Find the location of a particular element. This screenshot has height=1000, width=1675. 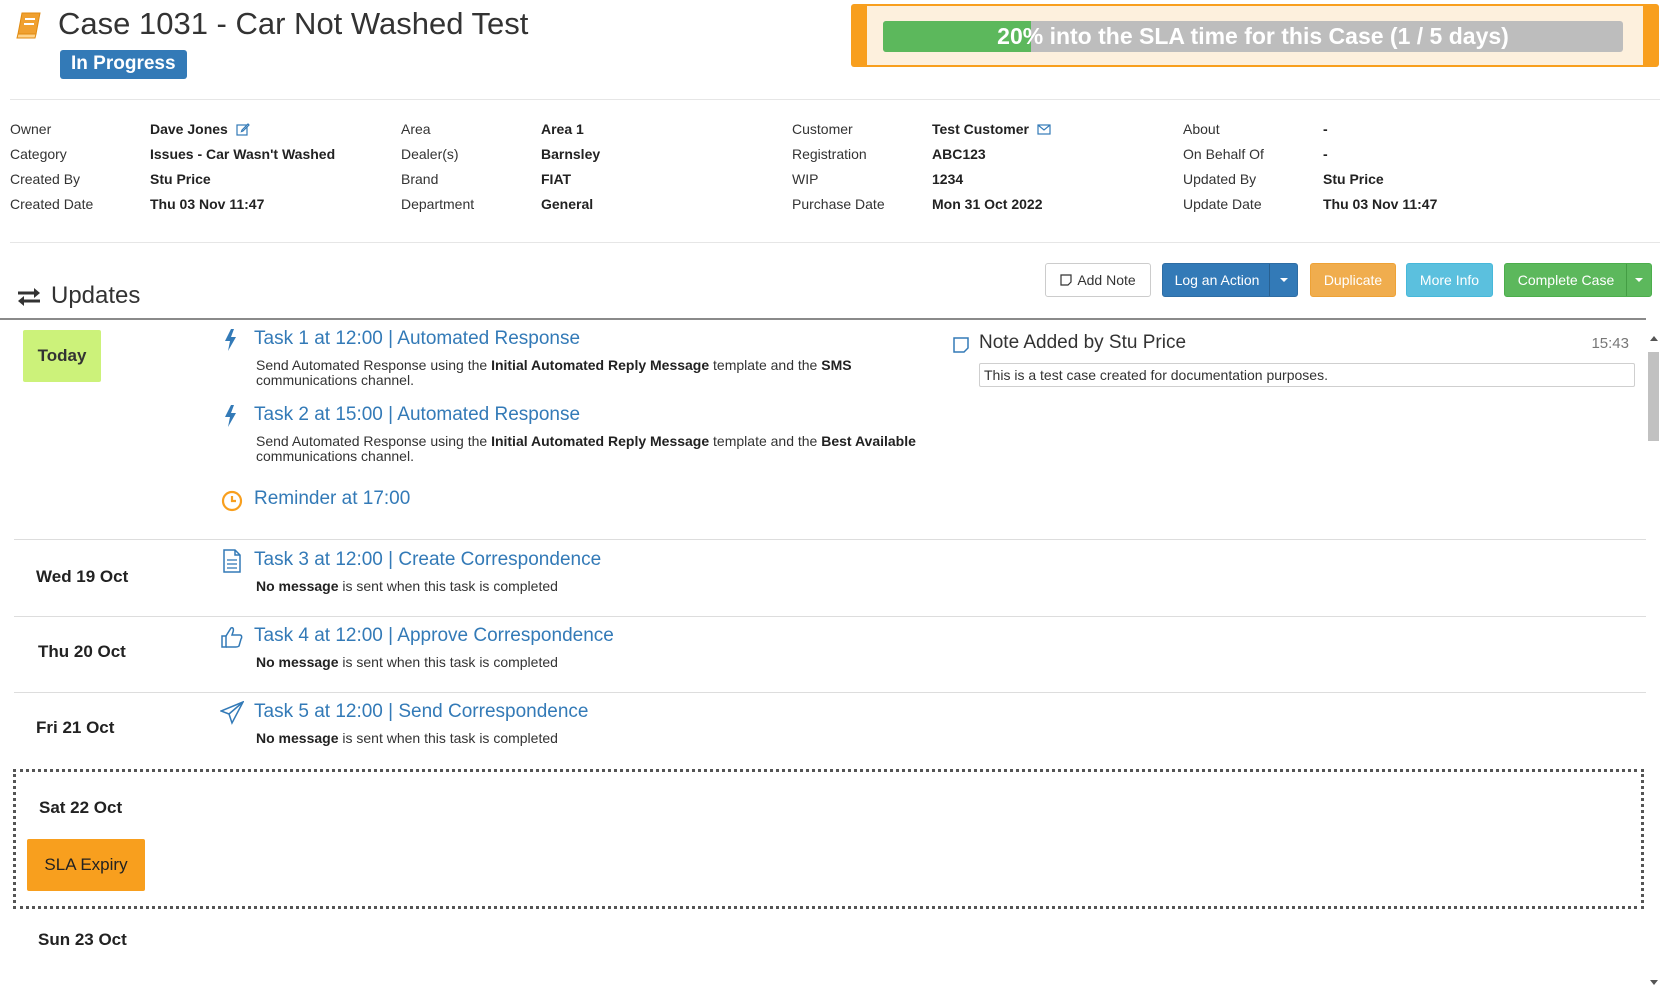

detail-value: 1234 is located at coordinates (948, 179).